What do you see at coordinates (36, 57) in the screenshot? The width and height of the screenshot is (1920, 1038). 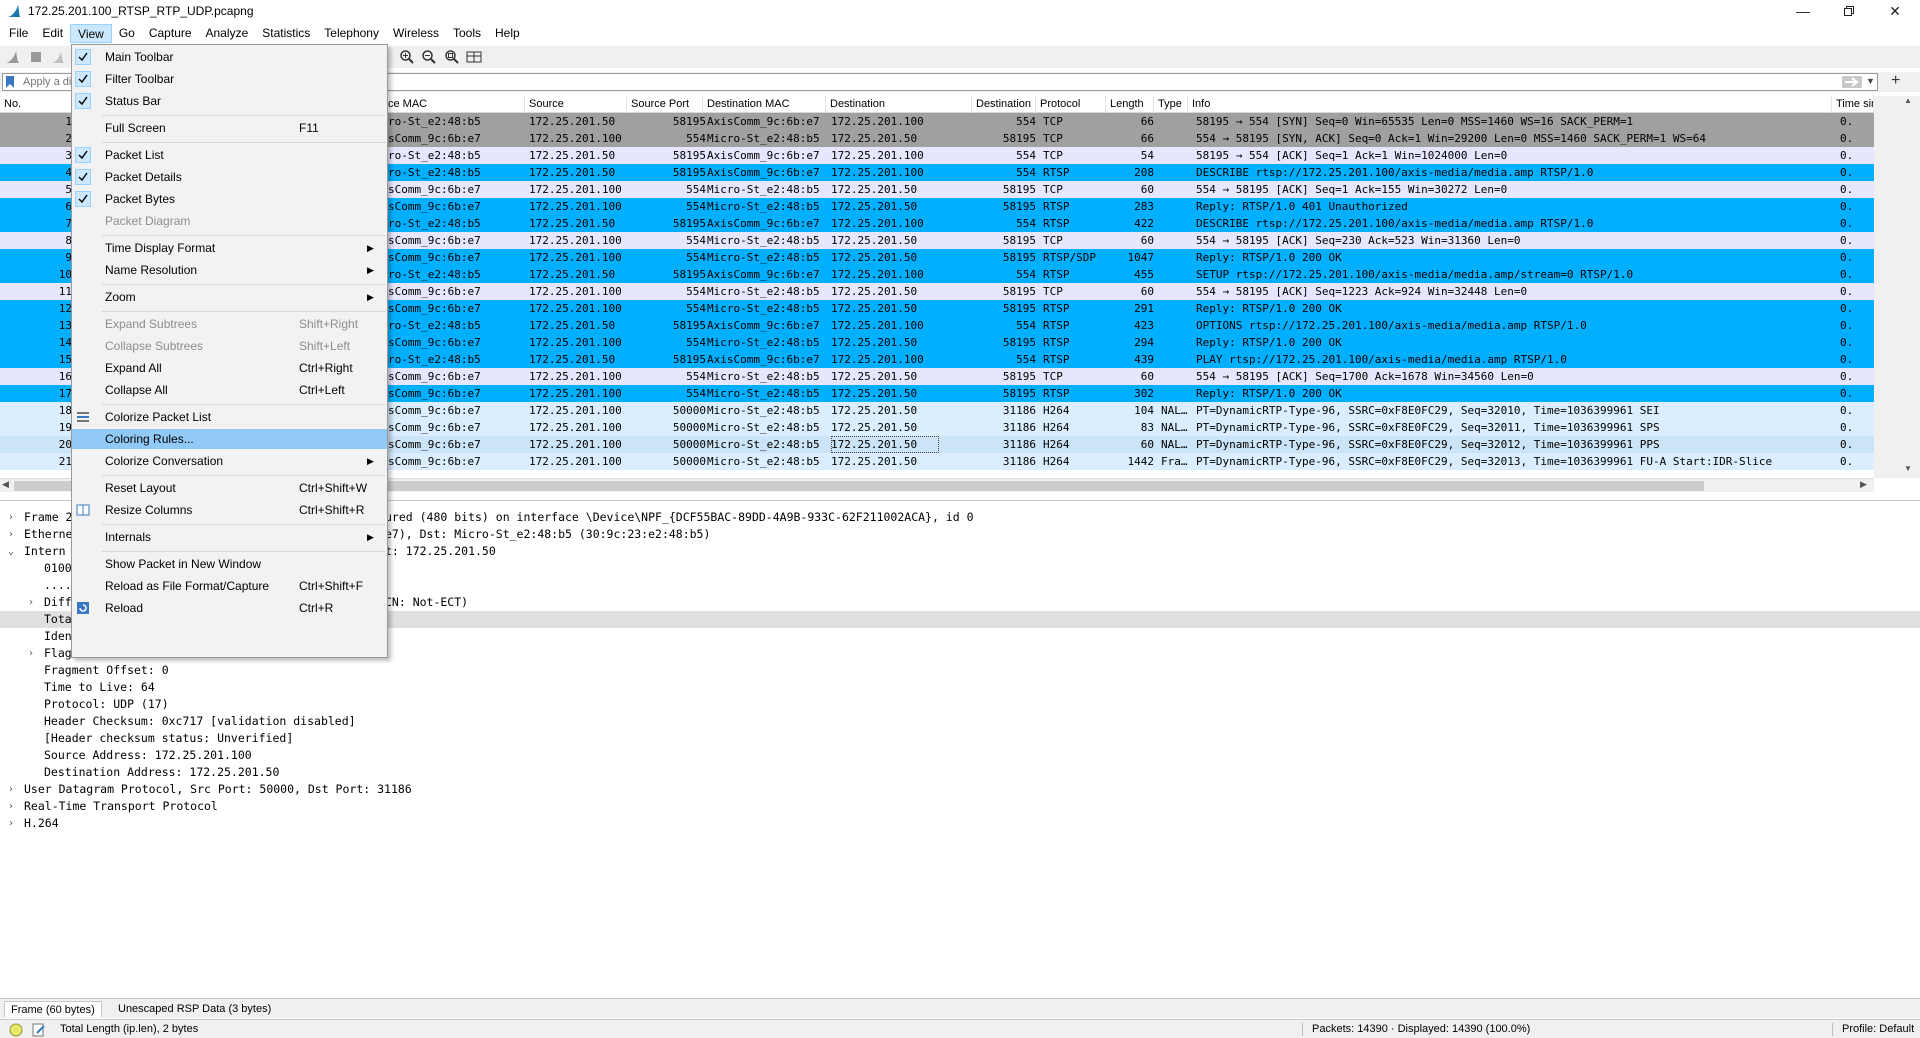 I see `stop-icon` at bounding box center [36, 57].